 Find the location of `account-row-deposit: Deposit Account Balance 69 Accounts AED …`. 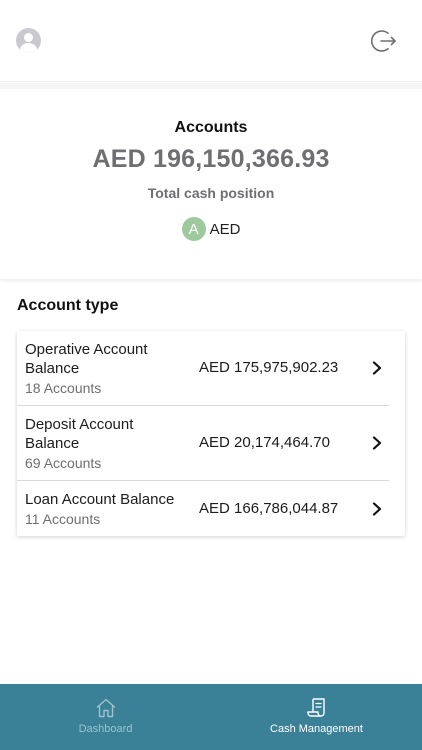

account-row-deposit: Deposit Account Balance 69 Accounts AED … is located at coordinates (211, 443).